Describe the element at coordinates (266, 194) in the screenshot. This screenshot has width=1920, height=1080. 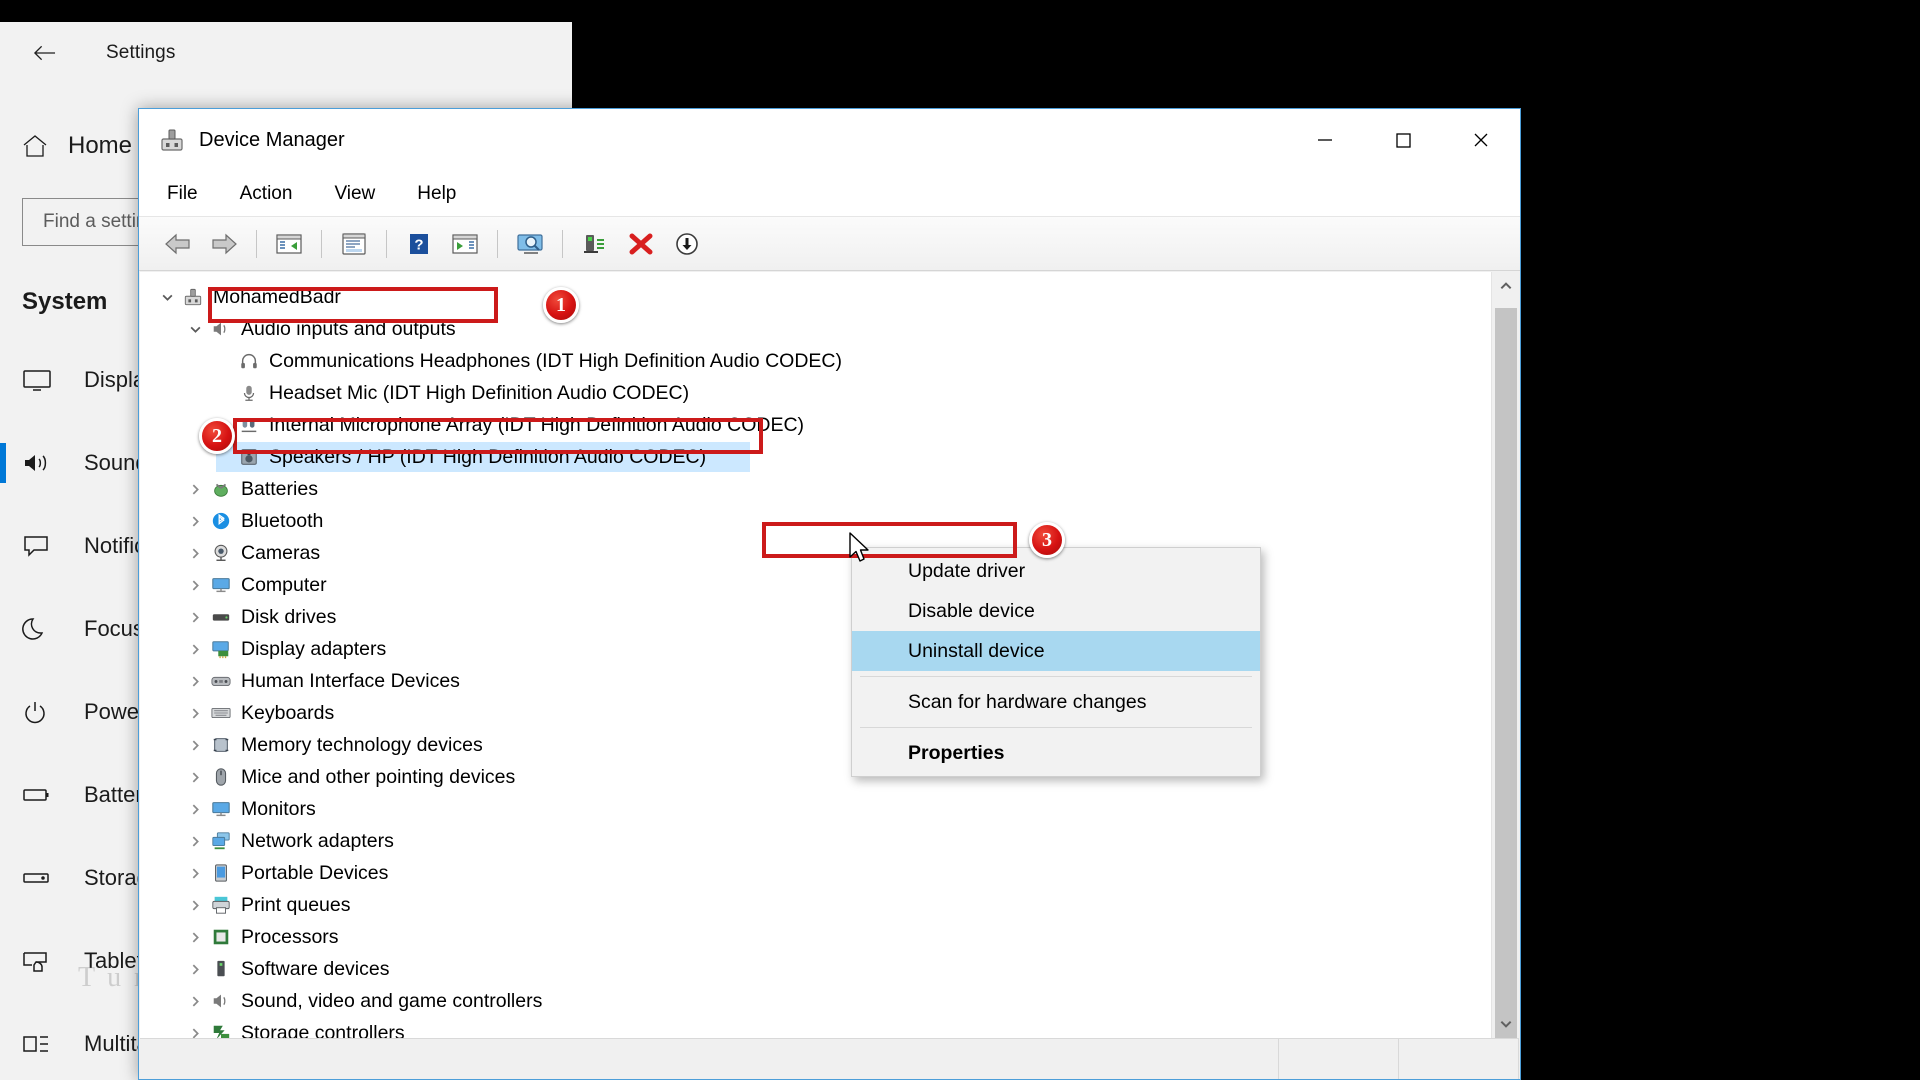
I see `menu-action: Action` at that location.